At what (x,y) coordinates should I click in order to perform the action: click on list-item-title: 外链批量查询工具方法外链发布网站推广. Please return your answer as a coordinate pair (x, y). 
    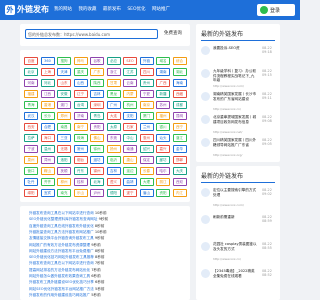
    Looking at the image, I should click on (61, 232).